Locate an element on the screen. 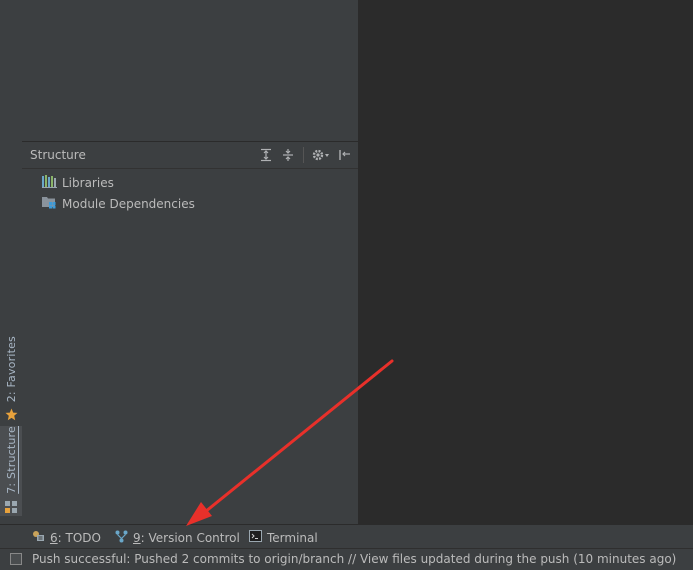 This screenshot has height=570, width=693. structure-tool-tab: 7: Structure is located at coordinates (11, 471).